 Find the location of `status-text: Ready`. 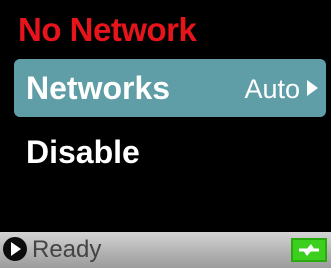

status-text: Ready is located at coordinates (67, 249).